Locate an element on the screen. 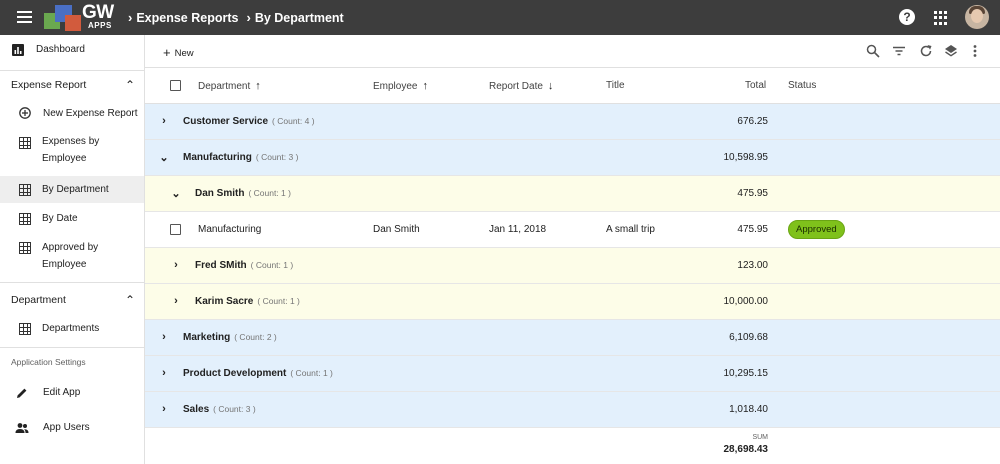  logo-subtext: APPS is located at coordinates (100, 25).